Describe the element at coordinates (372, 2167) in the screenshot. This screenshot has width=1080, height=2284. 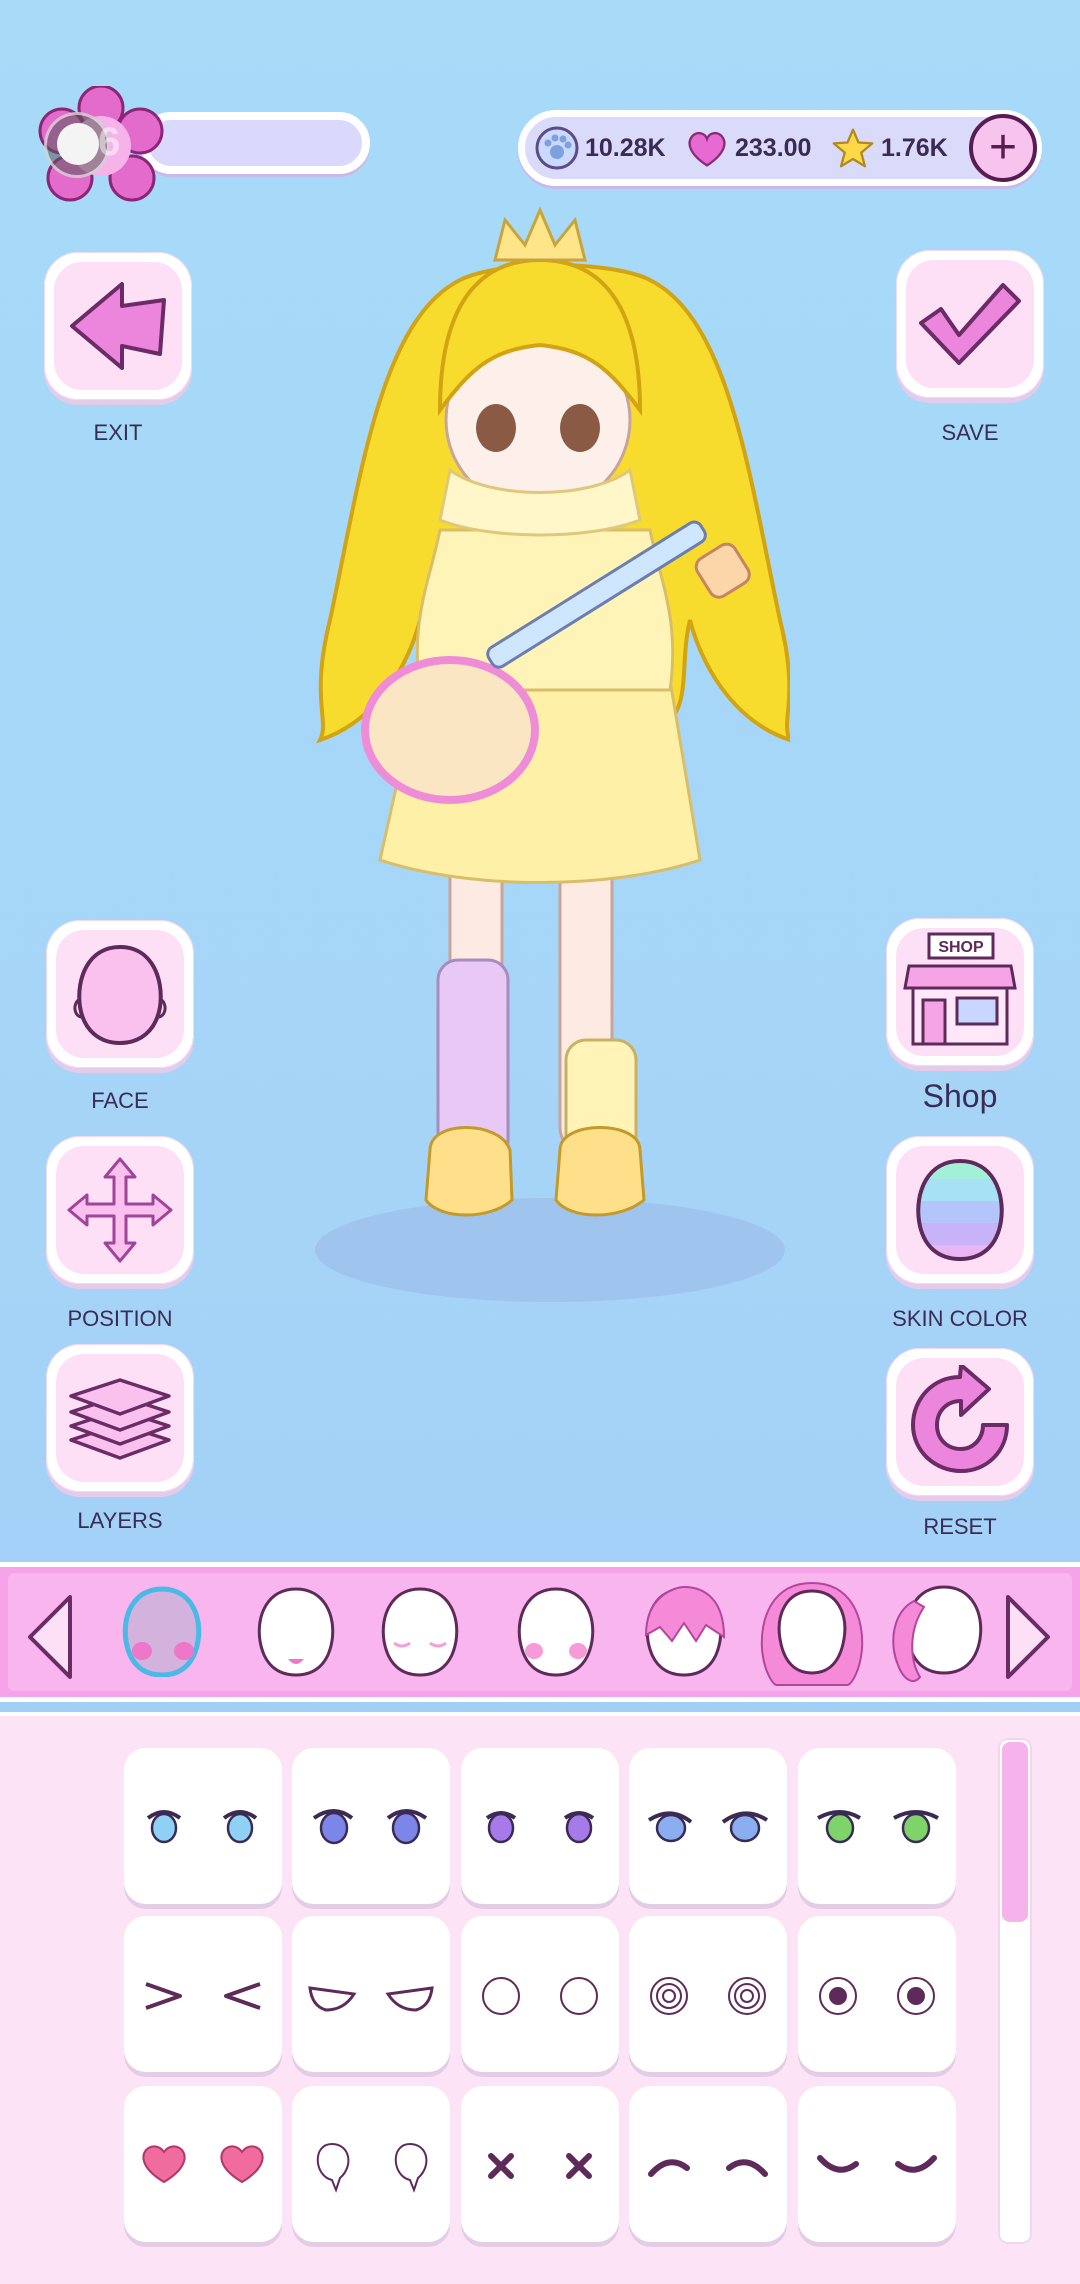
I see `eyes-tear-icon` at that location.